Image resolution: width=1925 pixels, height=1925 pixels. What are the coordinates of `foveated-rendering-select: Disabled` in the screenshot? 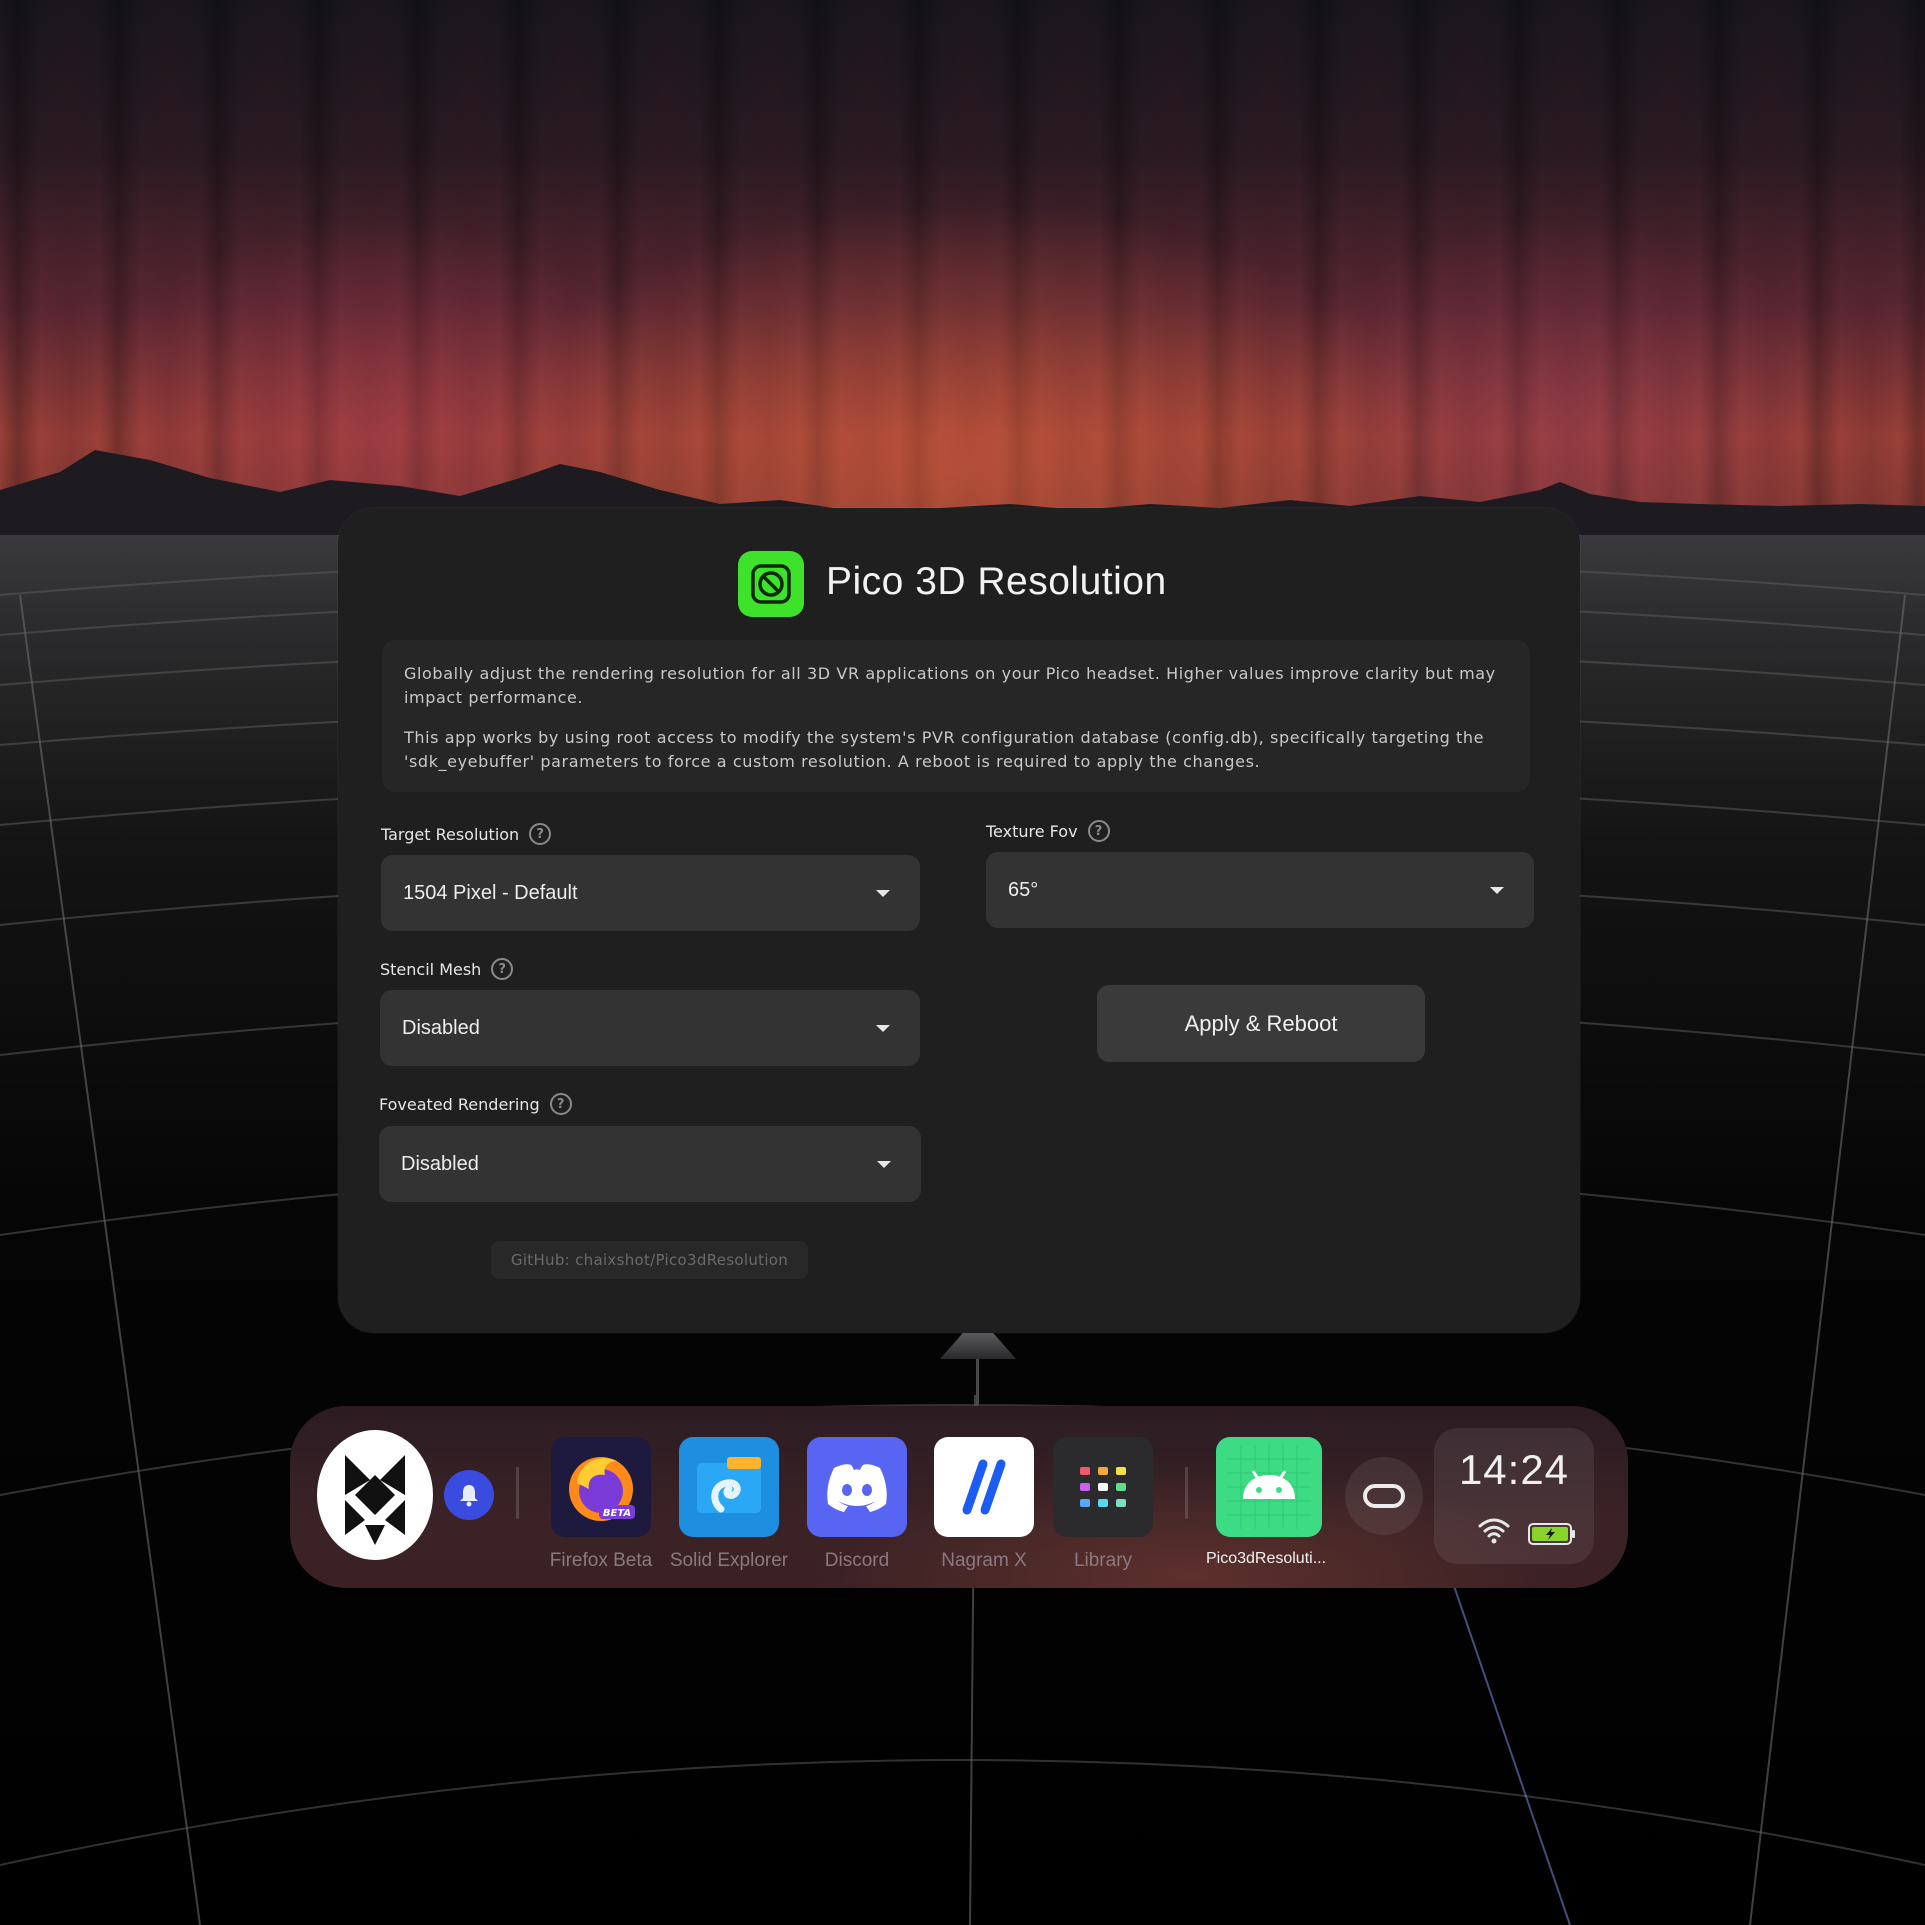 It's located at (650, 1164).